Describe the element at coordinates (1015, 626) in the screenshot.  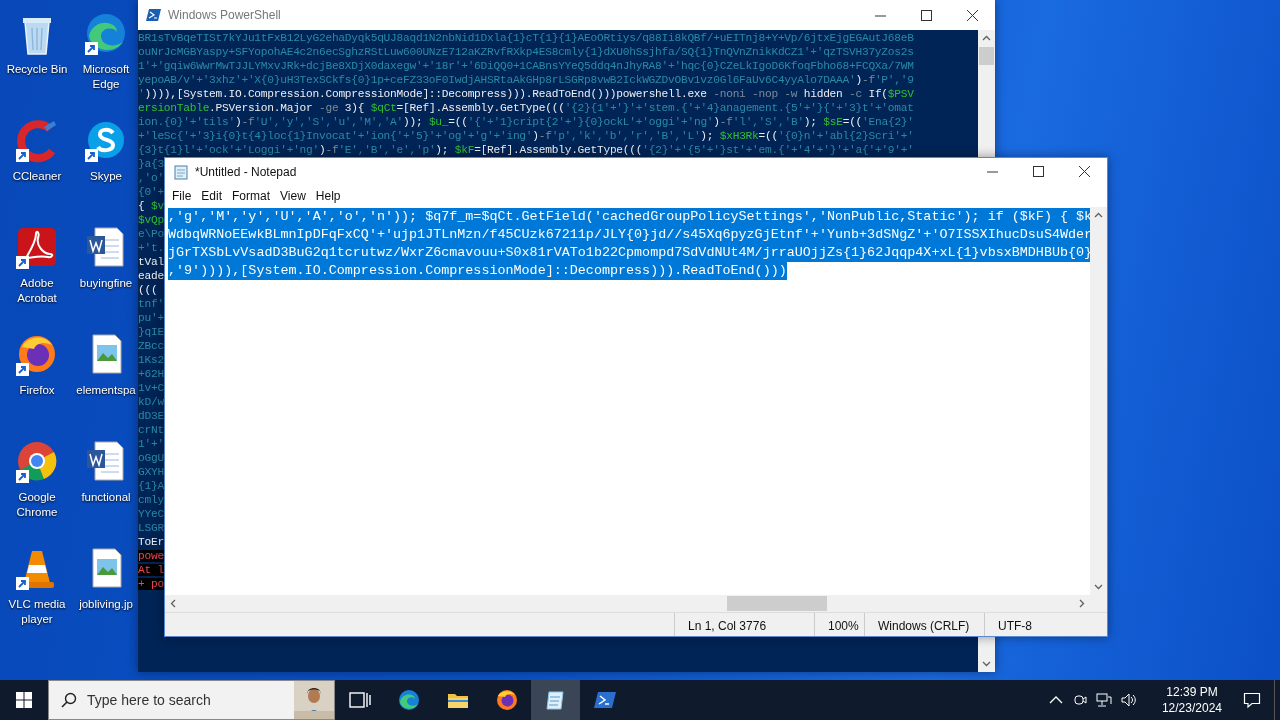
I see `status-text: UTF-8` at that location.